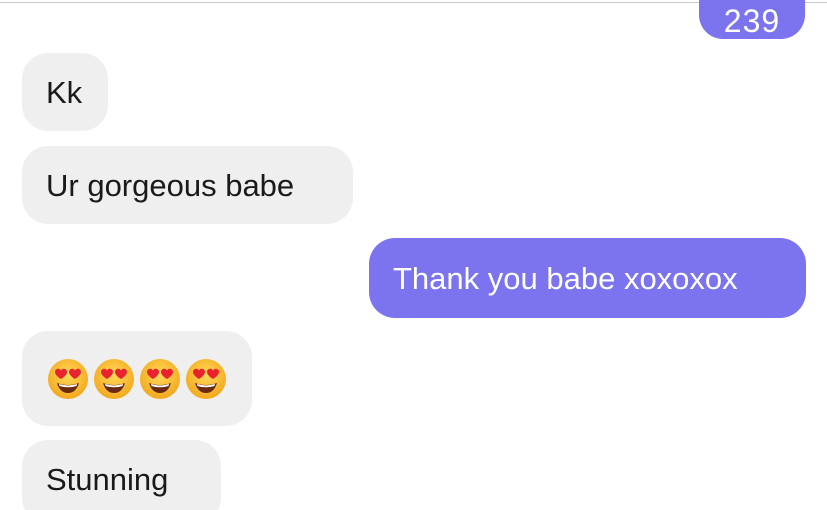  I want to click on message-text: Kk, so click(64, 92).